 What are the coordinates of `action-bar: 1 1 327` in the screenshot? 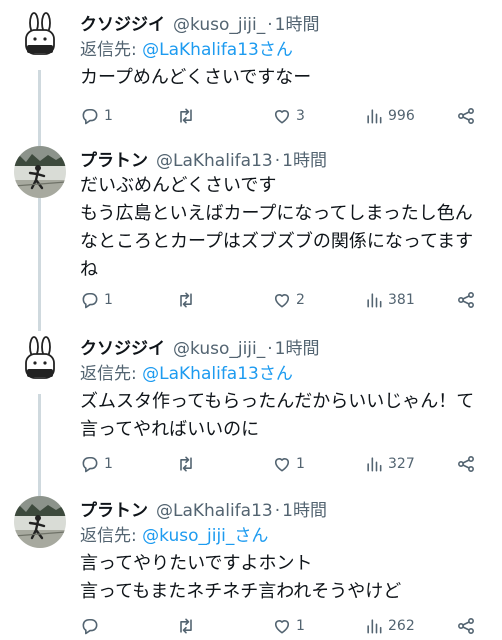 It's located at (285, 464).